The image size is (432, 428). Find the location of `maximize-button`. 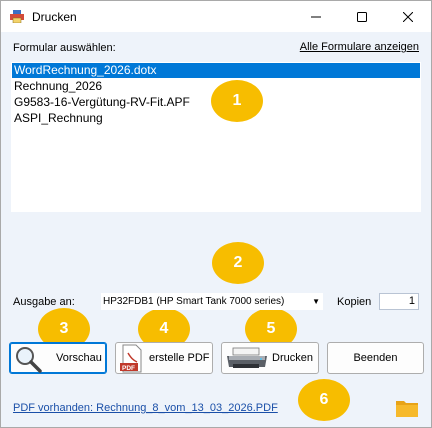

maximize-button is located at coordinates (362, 16).